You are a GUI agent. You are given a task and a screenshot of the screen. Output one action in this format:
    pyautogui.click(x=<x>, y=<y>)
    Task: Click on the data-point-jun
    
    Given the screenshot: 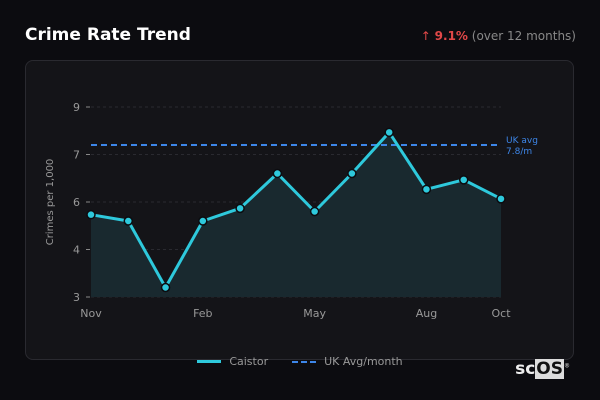 What is the action you would take?
    pyautogui.click(x=352, y=173)
    